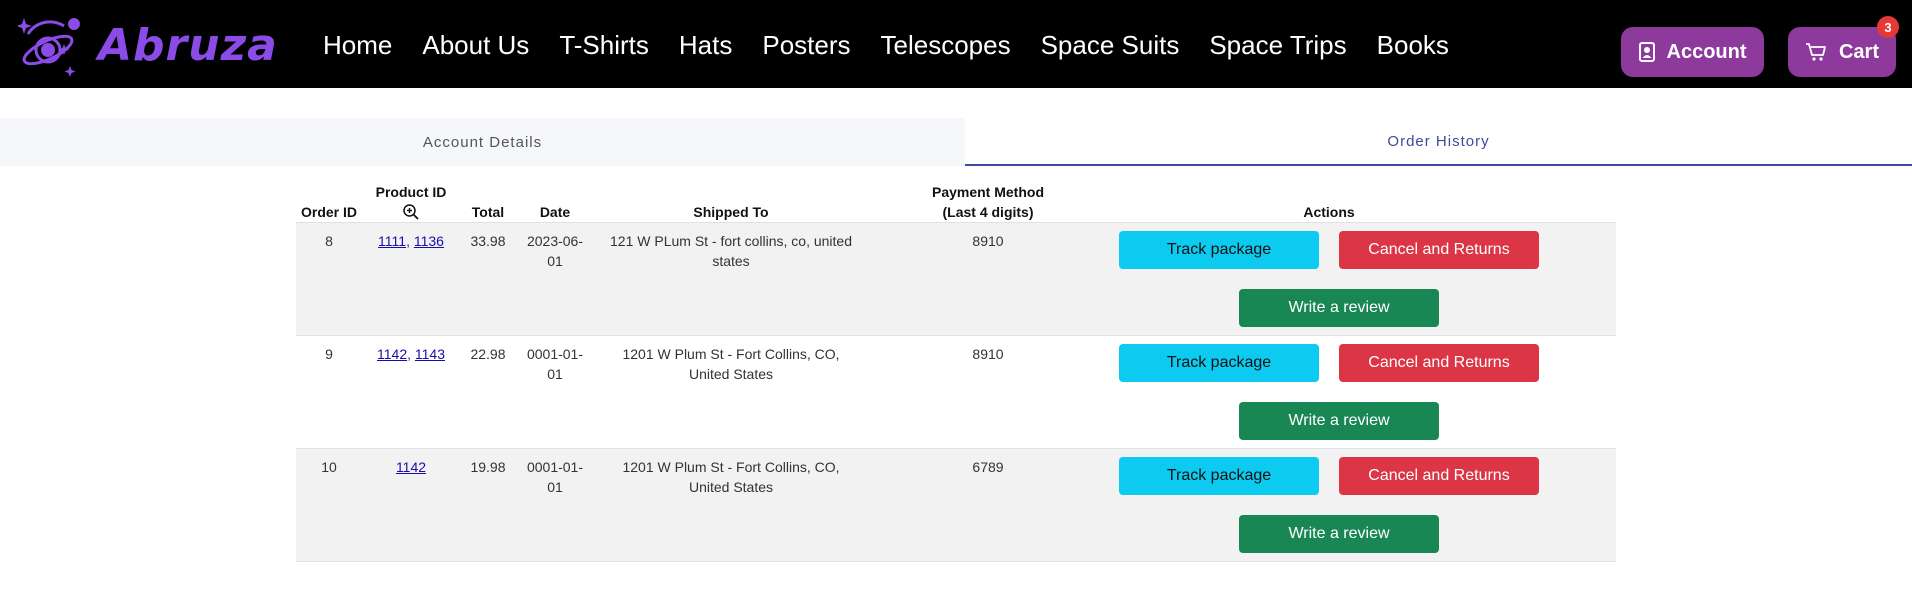  Describe the element at coordinates (705, 45) in the screenshot. I see `nav-hats: Hats` at that location.